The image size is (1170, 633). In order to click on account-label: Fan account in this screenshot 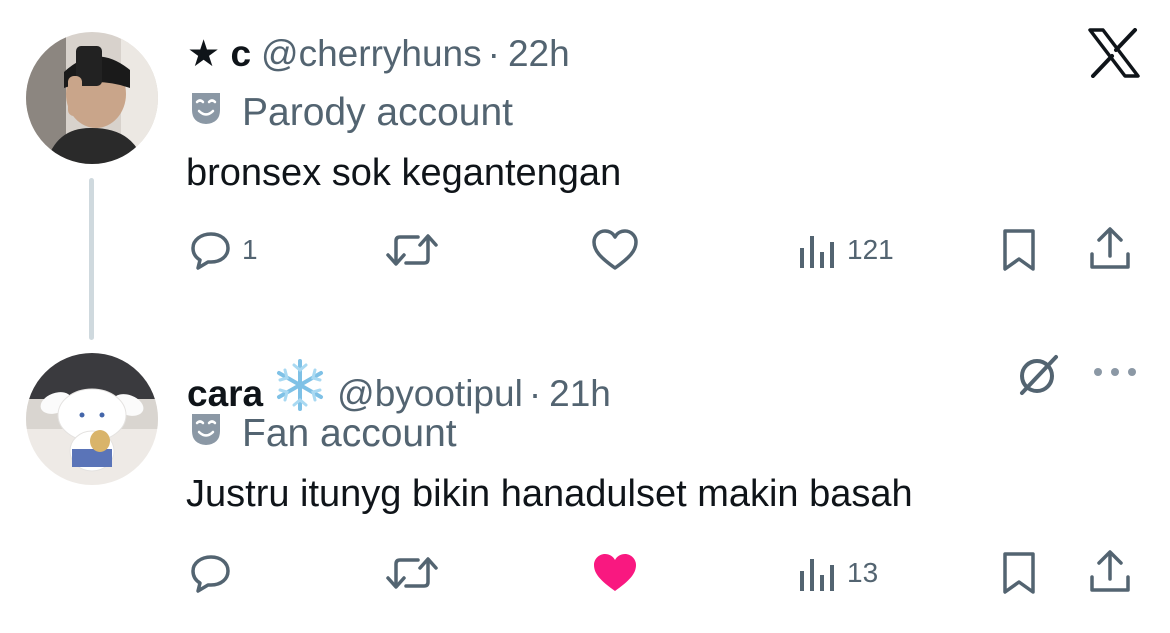, I will do `click(323, 434)`.